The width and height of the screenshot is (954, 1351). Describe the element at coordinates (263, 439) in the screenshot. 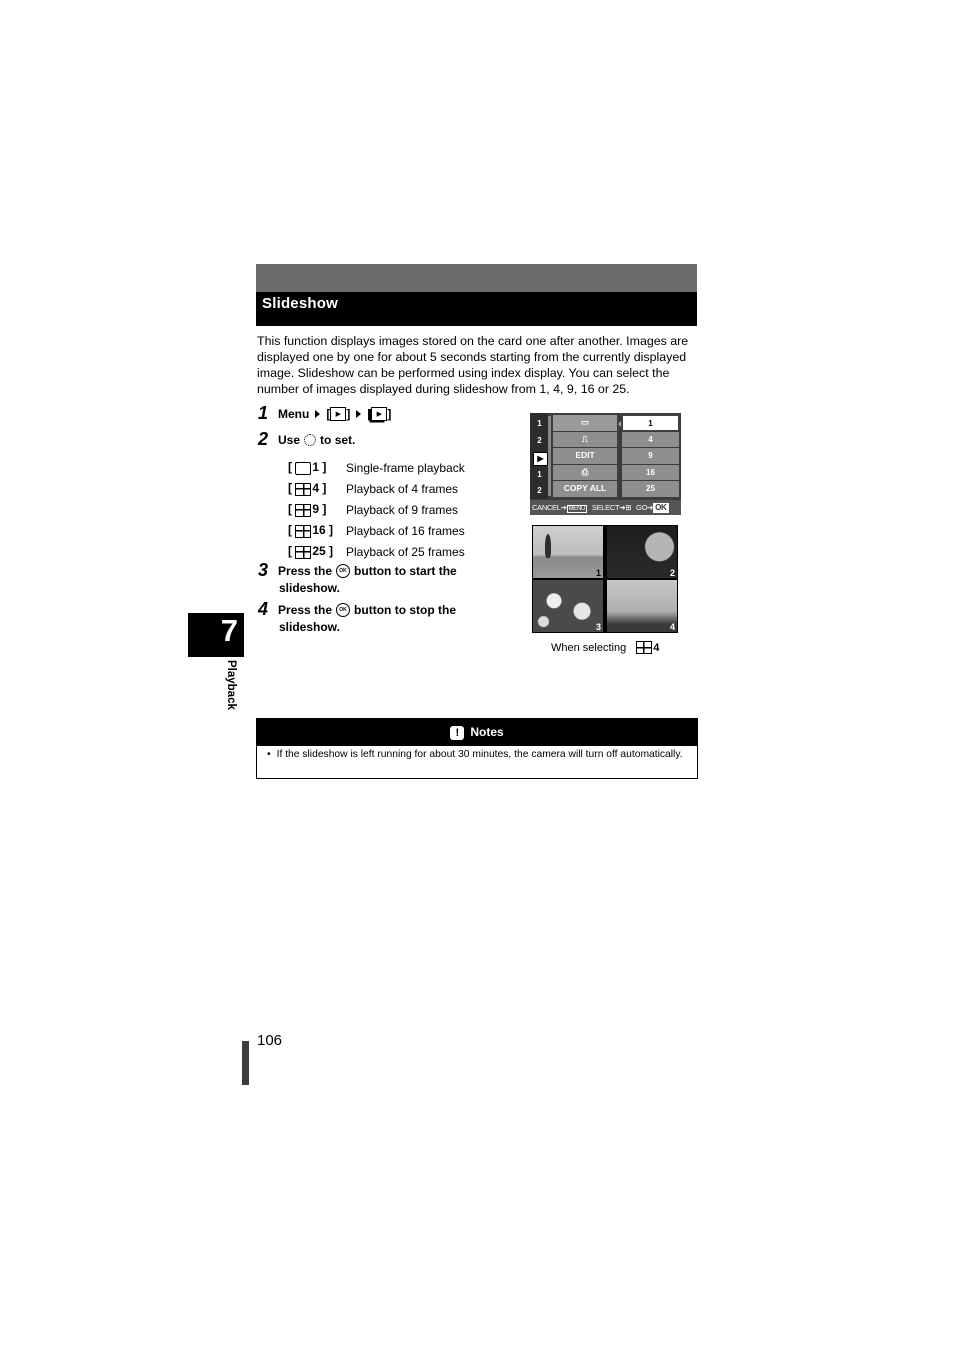

I see `step-number: 2` at that location.